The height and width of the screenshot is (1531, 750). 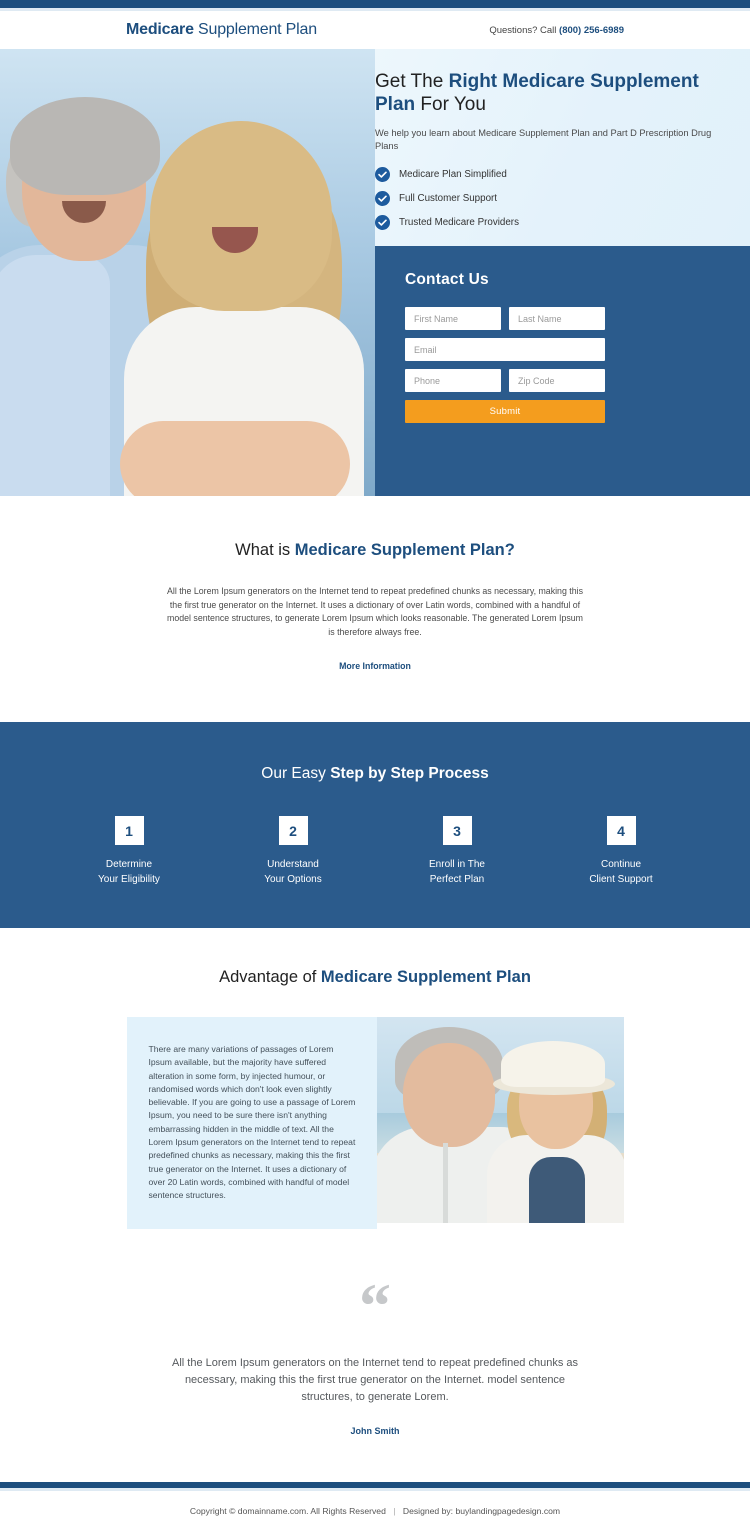 I want to click on hero-photo-man-hair, so click(x=85, y=146).